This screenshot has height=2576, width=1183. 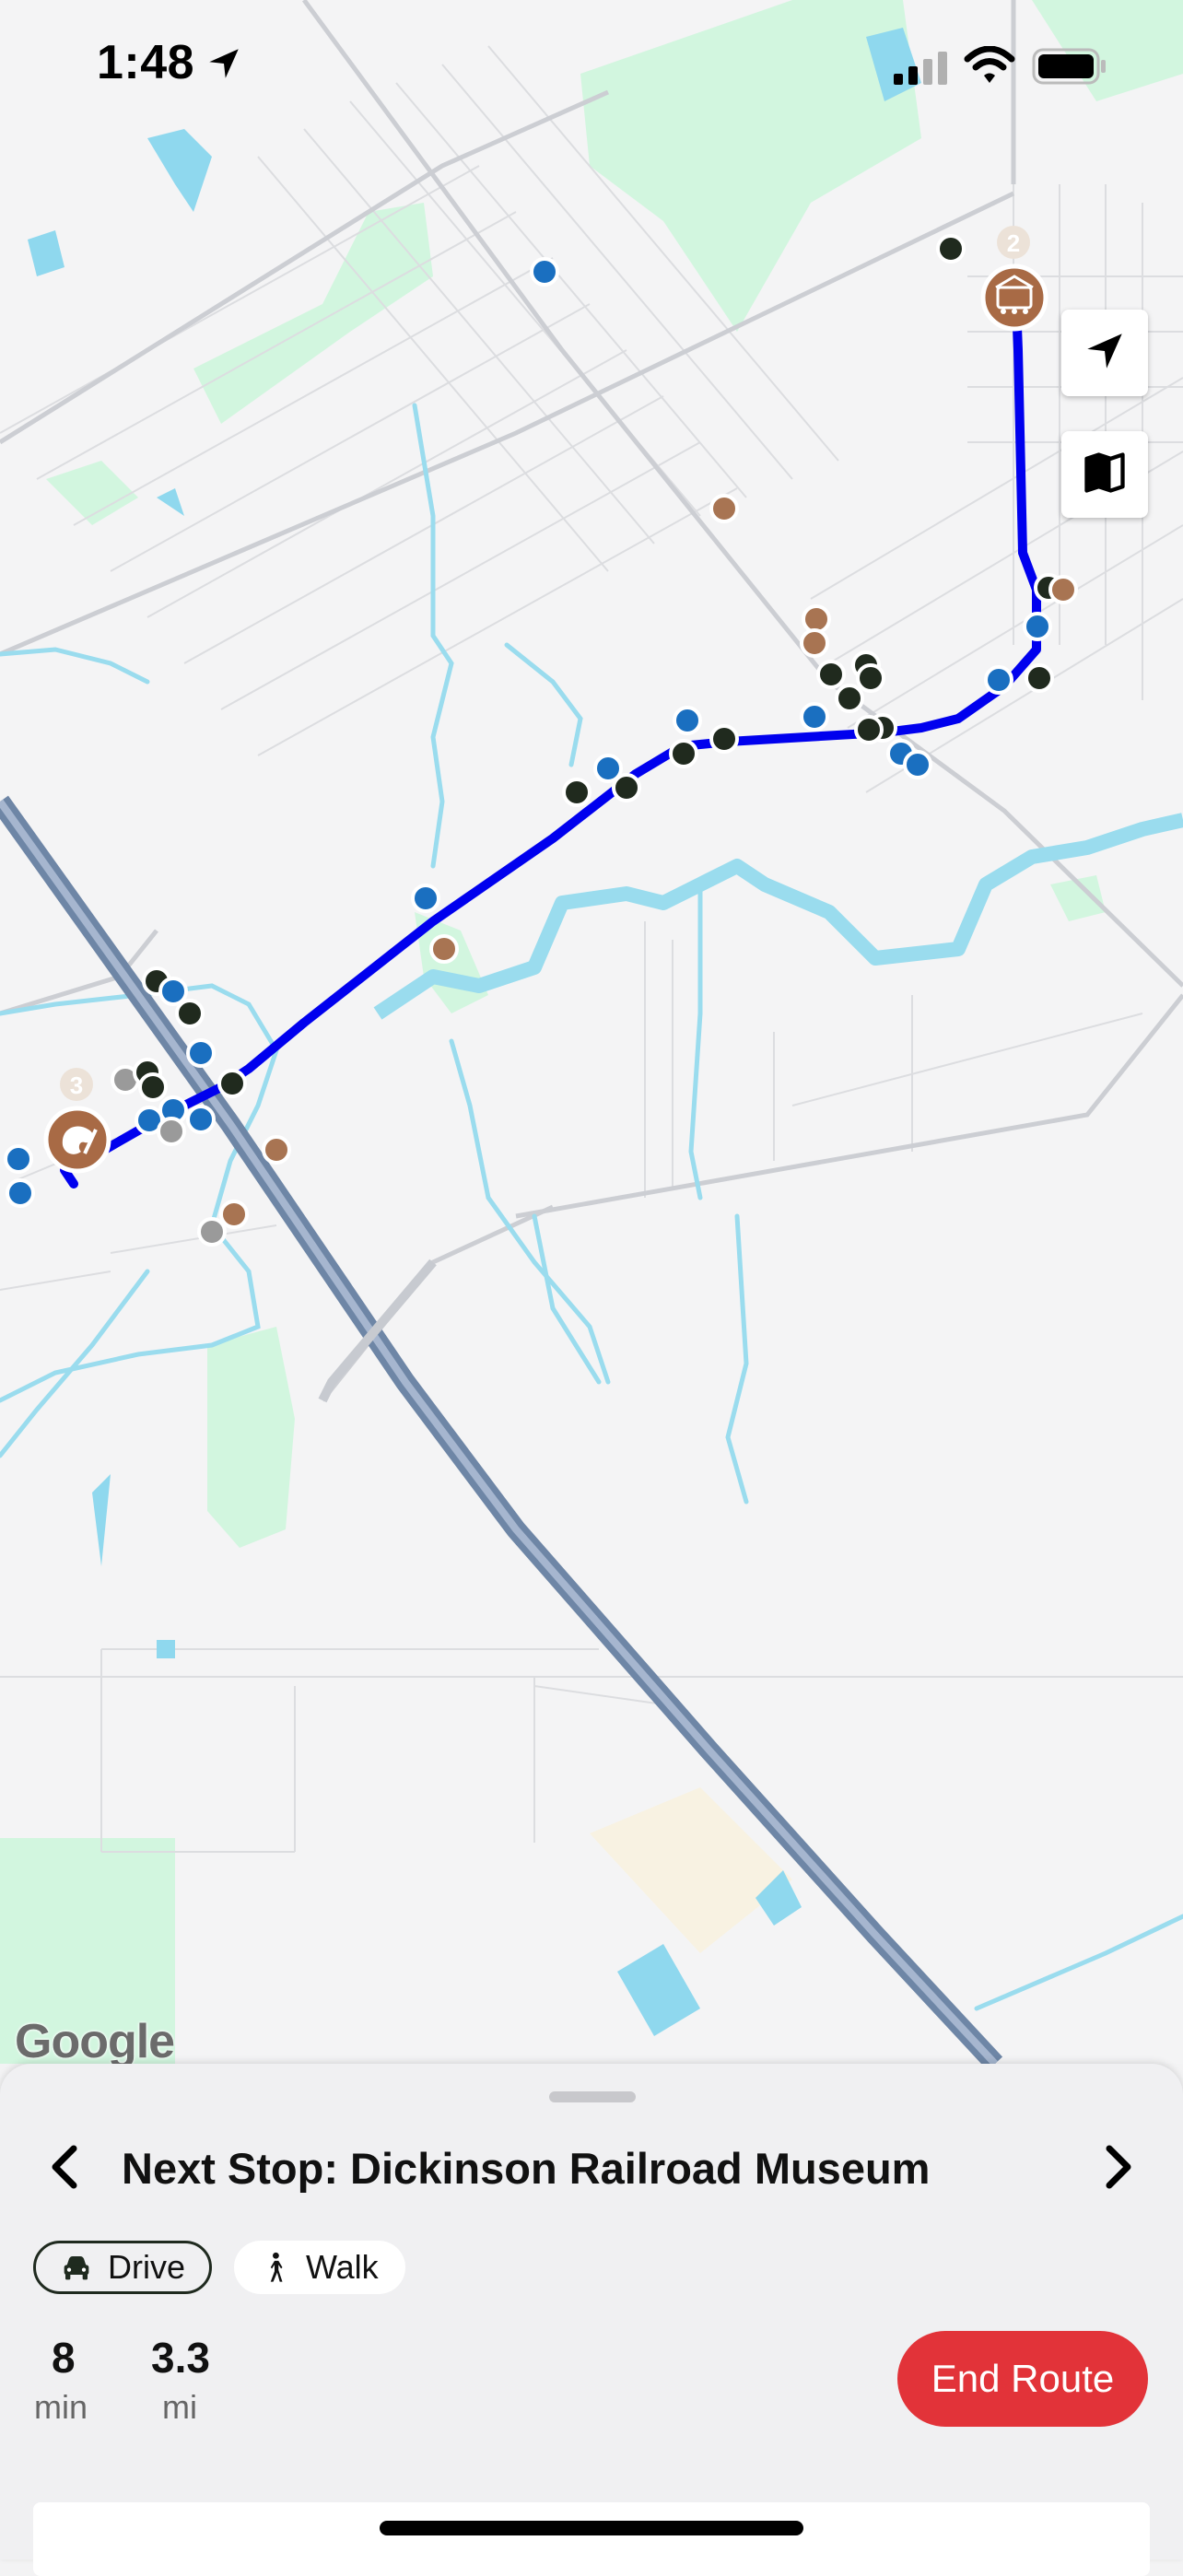 What do you see at coordinates (591, 64) in the screenshot?
I see `status-bar: 1:48` at bounding box center [591, 64].